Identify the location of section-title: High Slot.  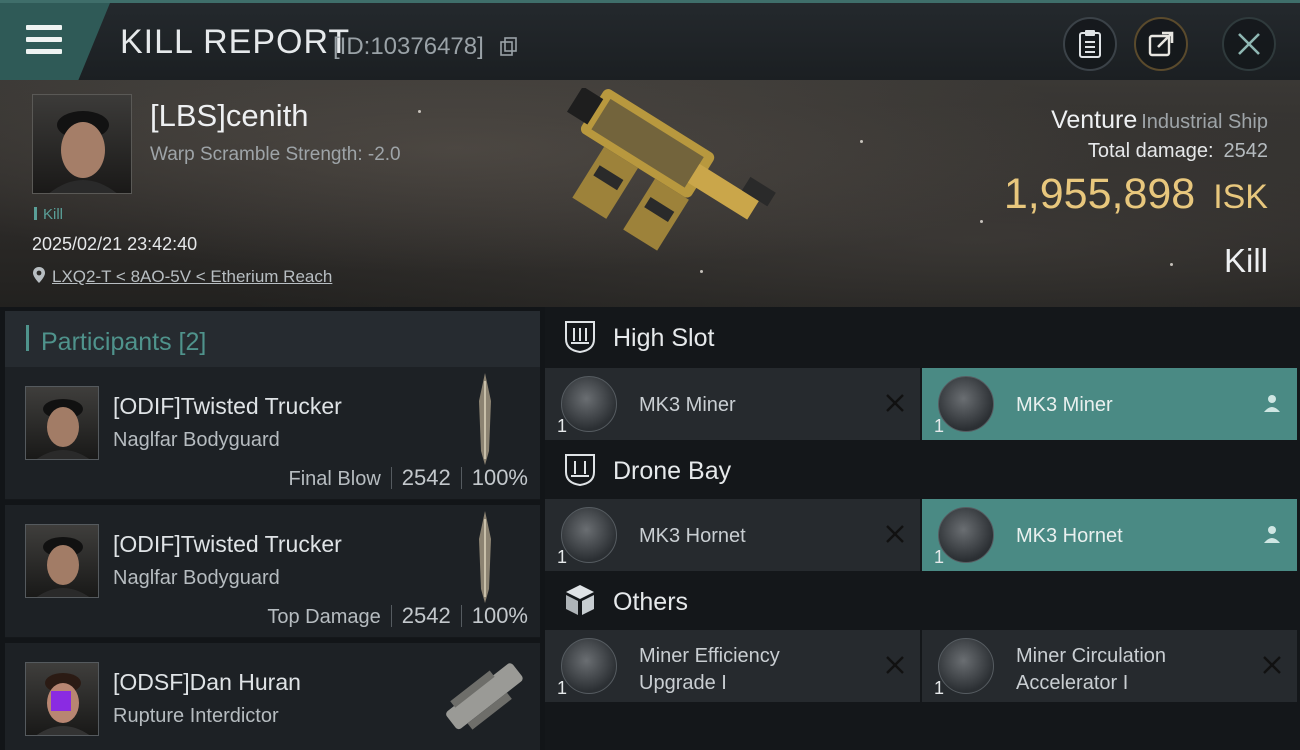
(664, 338).